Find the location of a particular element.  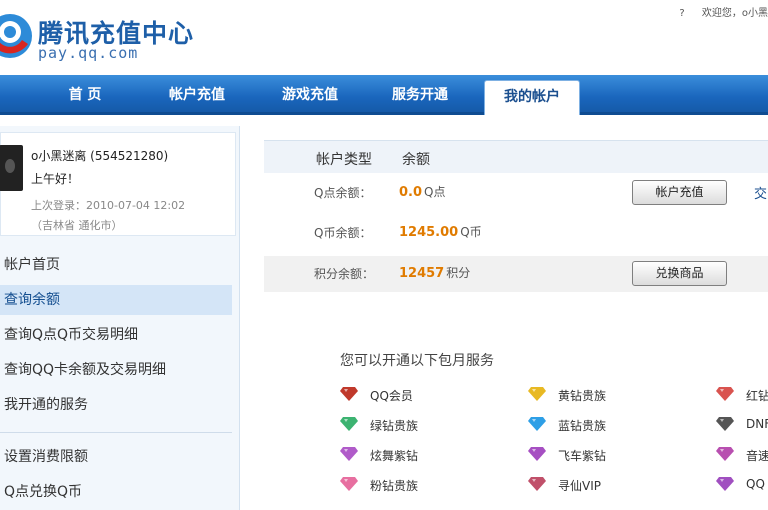

balance-label: 积分余额： is located at coordinates (344, 274).